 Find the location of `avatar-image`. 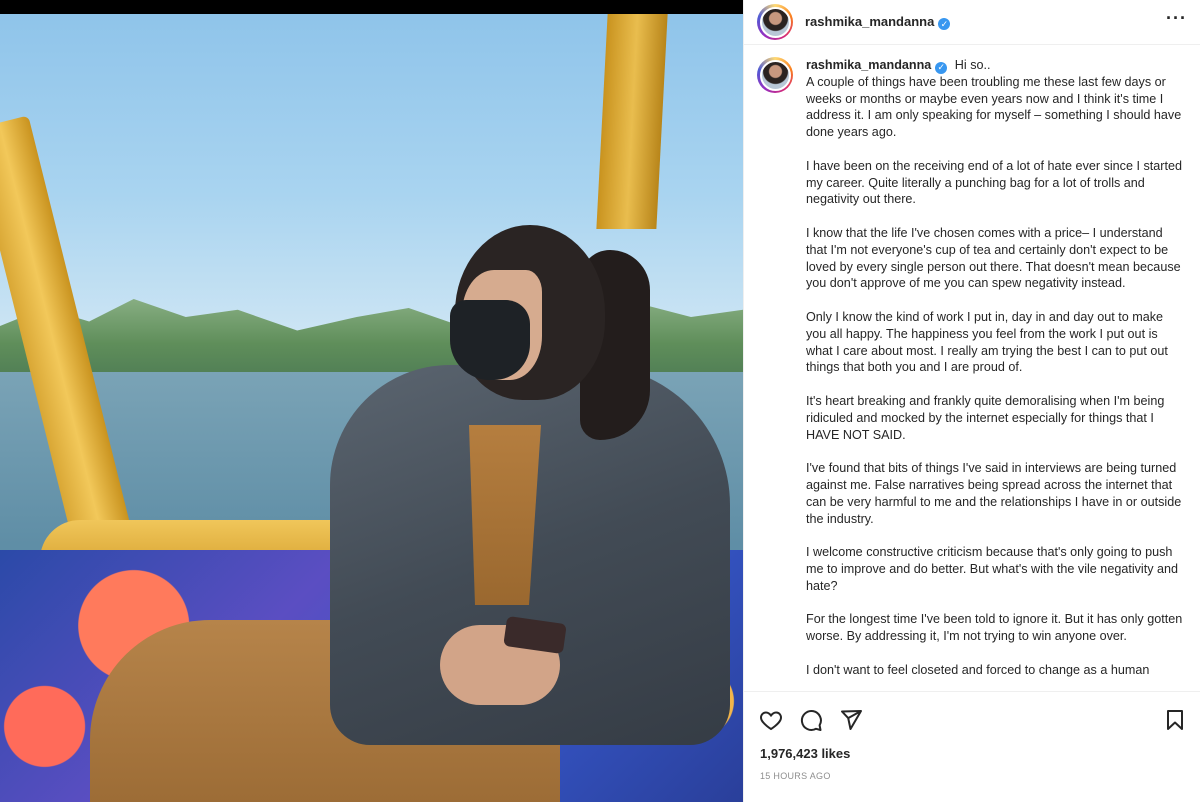

avatar-image is located at coordinates (775, 22).